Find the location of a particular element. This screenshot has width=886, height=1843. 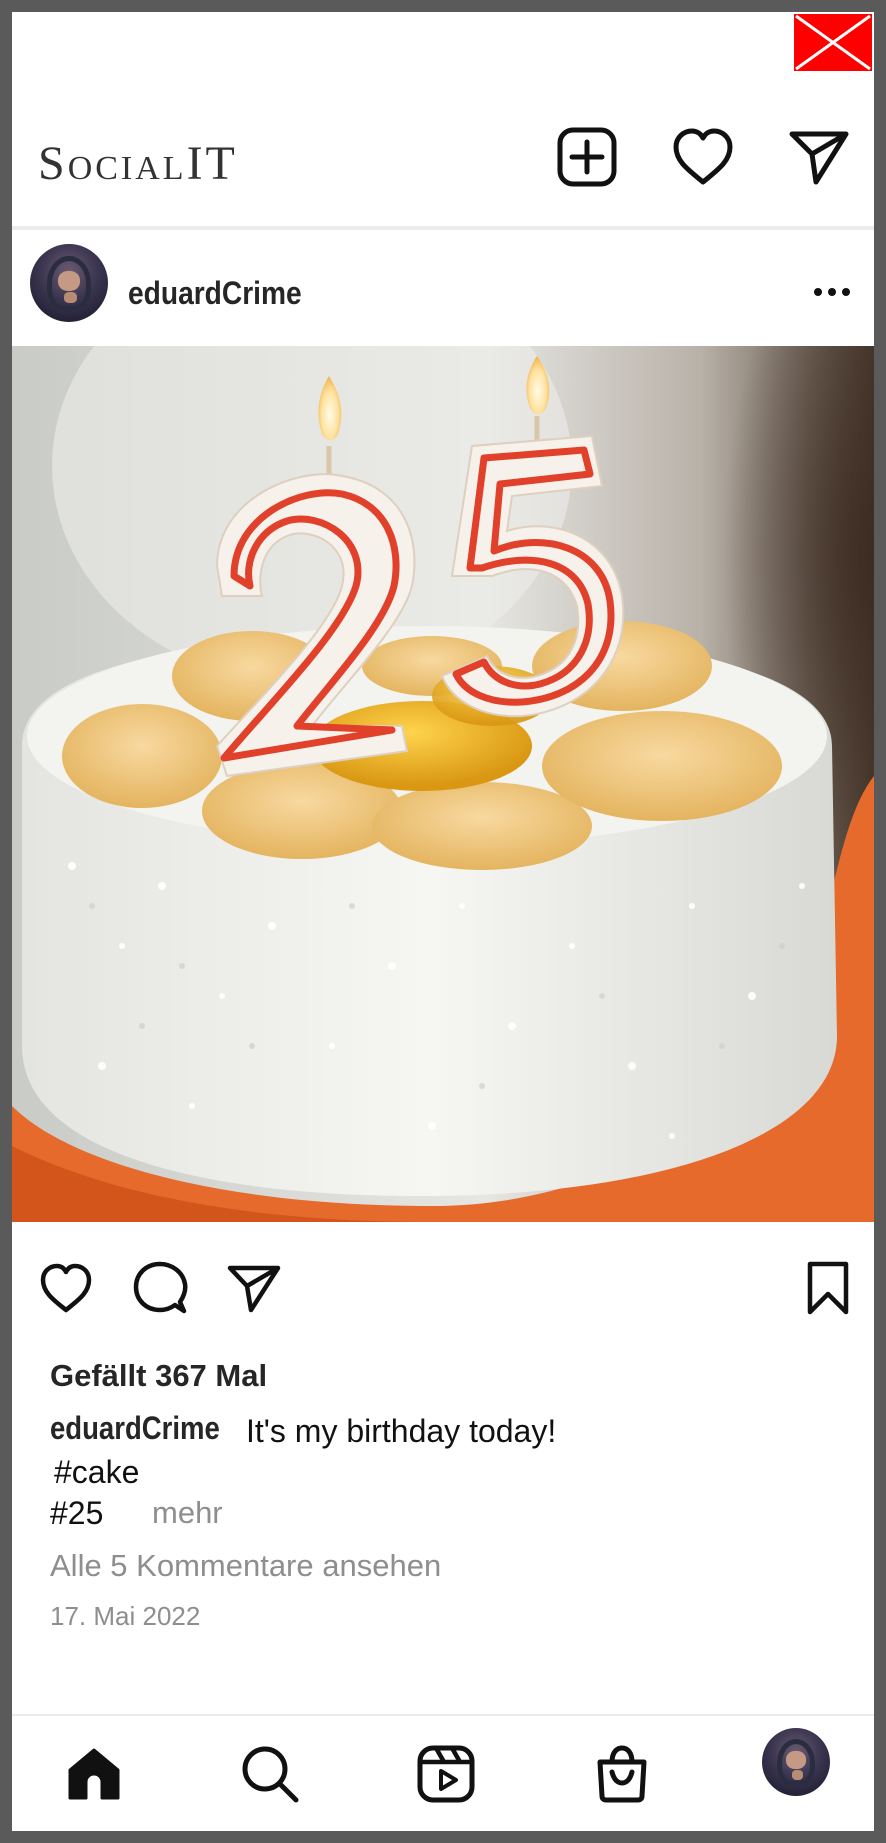

comment-button is located at coordinates (160, 1288).